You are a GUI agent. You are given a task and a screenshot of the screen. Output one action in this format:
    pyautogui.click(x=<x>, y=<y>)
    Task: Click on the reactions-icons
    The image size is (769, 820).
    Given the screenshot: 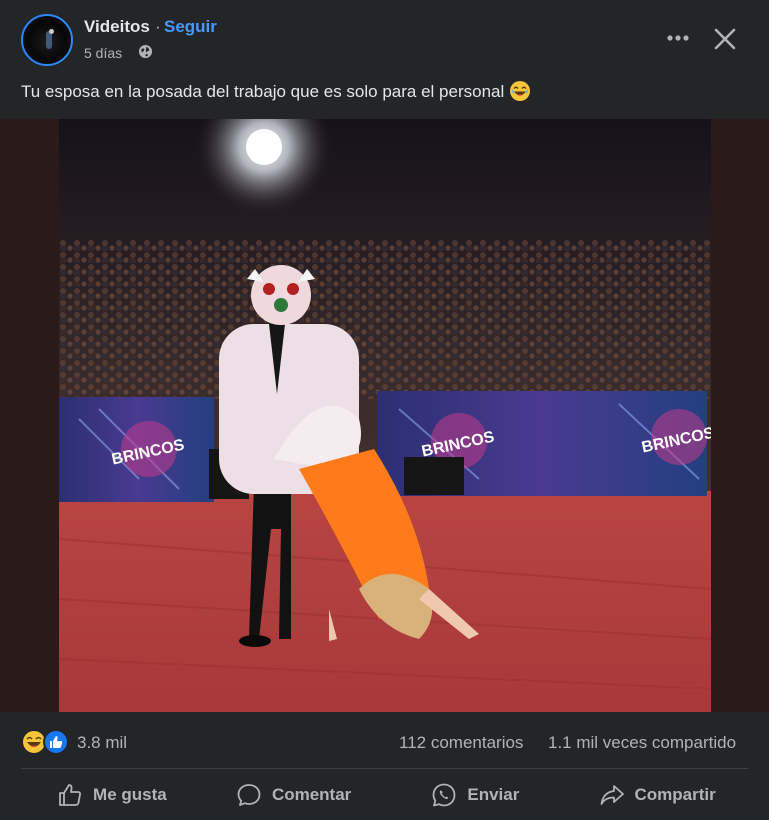 What is the action you would take?
    pyautogui.click(x=46, y=742)
    